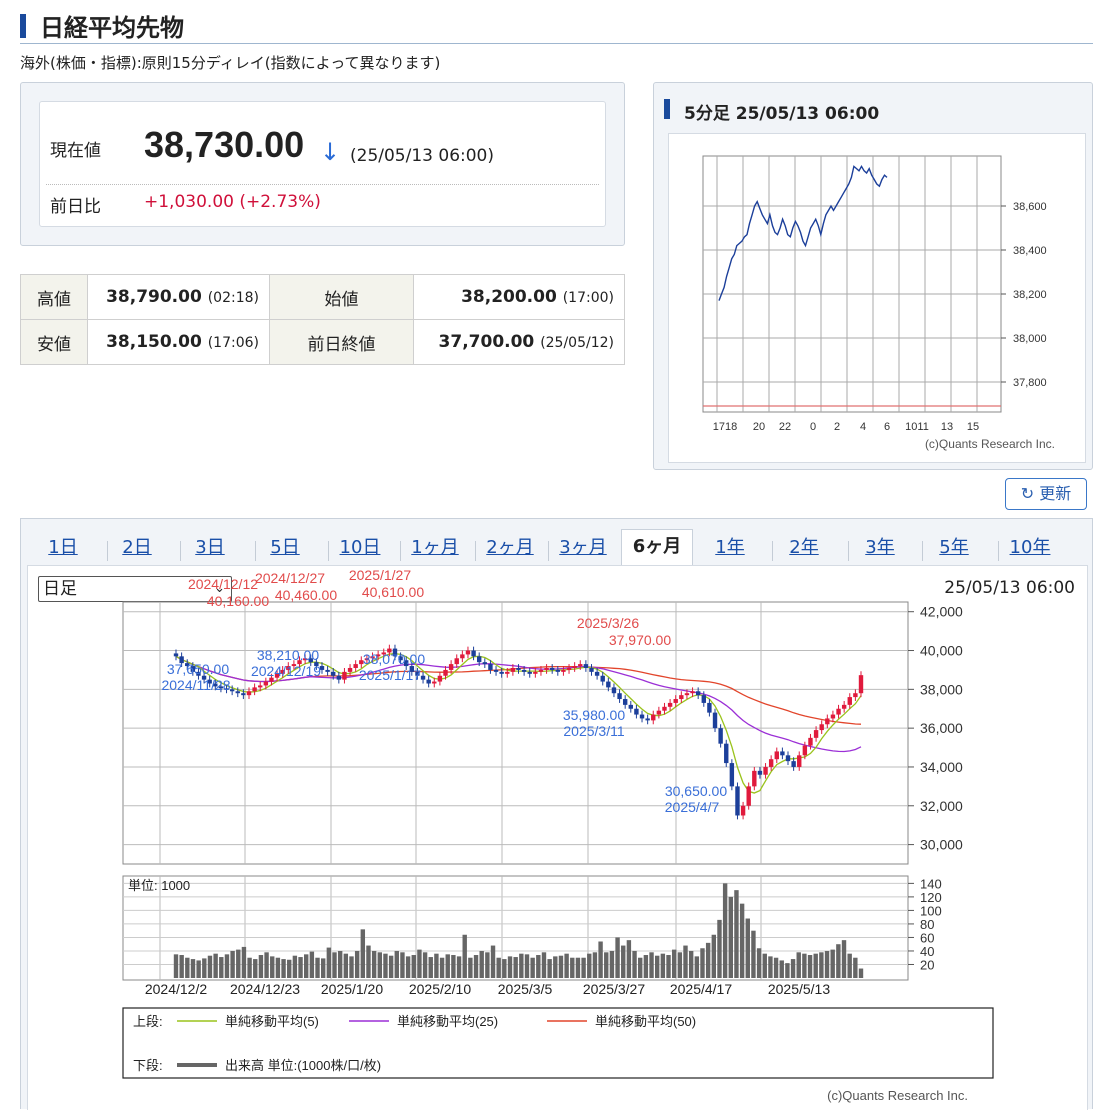 The width and height of the screenshot is (1101, 1111). What do you see at coordinates (435, 548) in the screenshot?
I see `tab-6: 1ヶ月` at bounding box center [435, 548].